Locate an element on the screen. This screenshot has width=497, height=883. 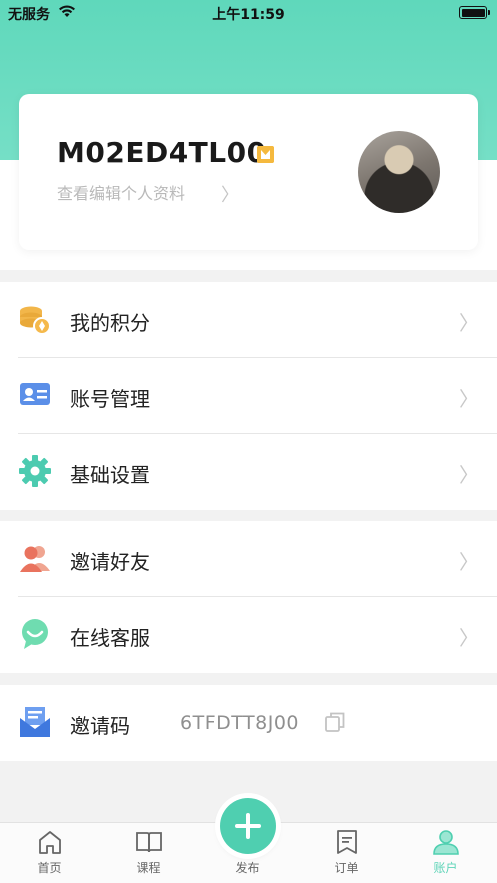
status-bar: 无服务 上午11:59 is located at coordinates (248, 13).